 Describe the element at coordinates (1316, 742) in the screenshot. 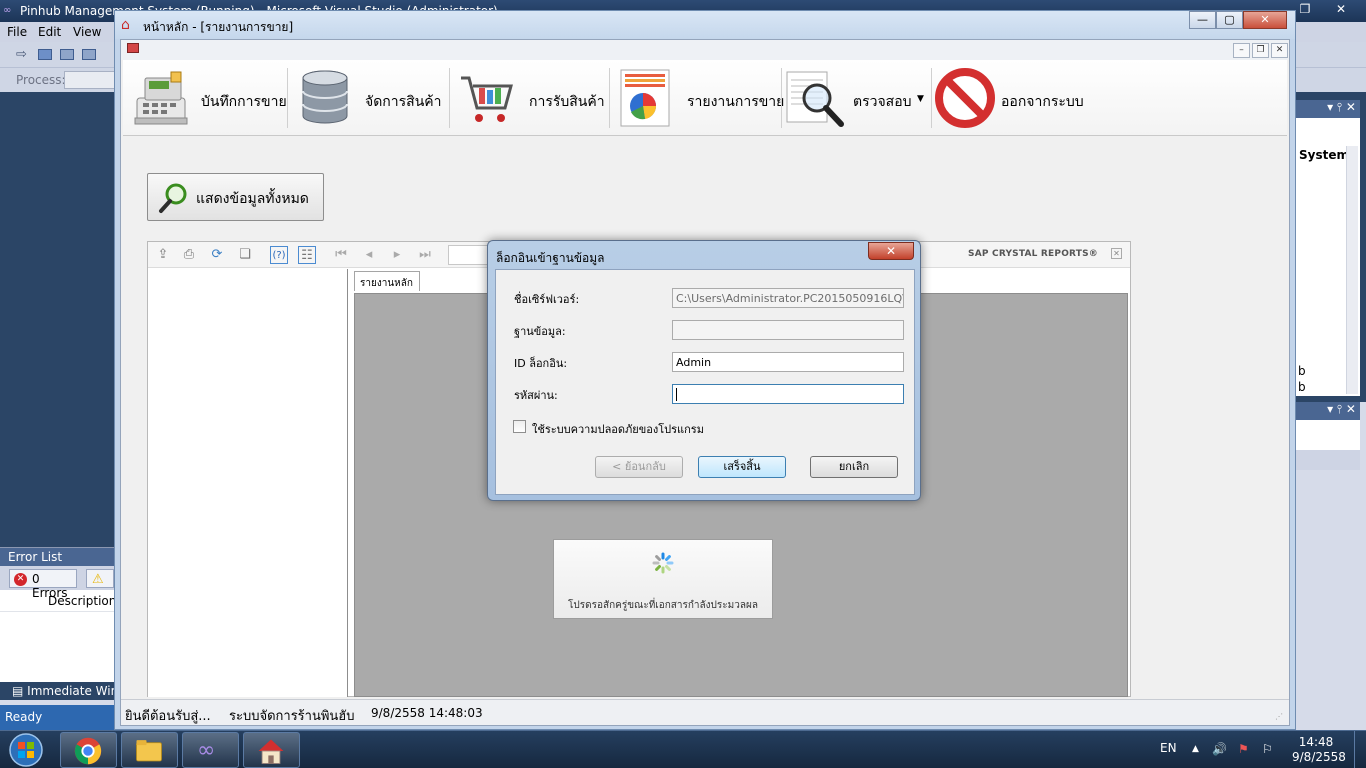

I see `tray-time: 14:48` at that location.